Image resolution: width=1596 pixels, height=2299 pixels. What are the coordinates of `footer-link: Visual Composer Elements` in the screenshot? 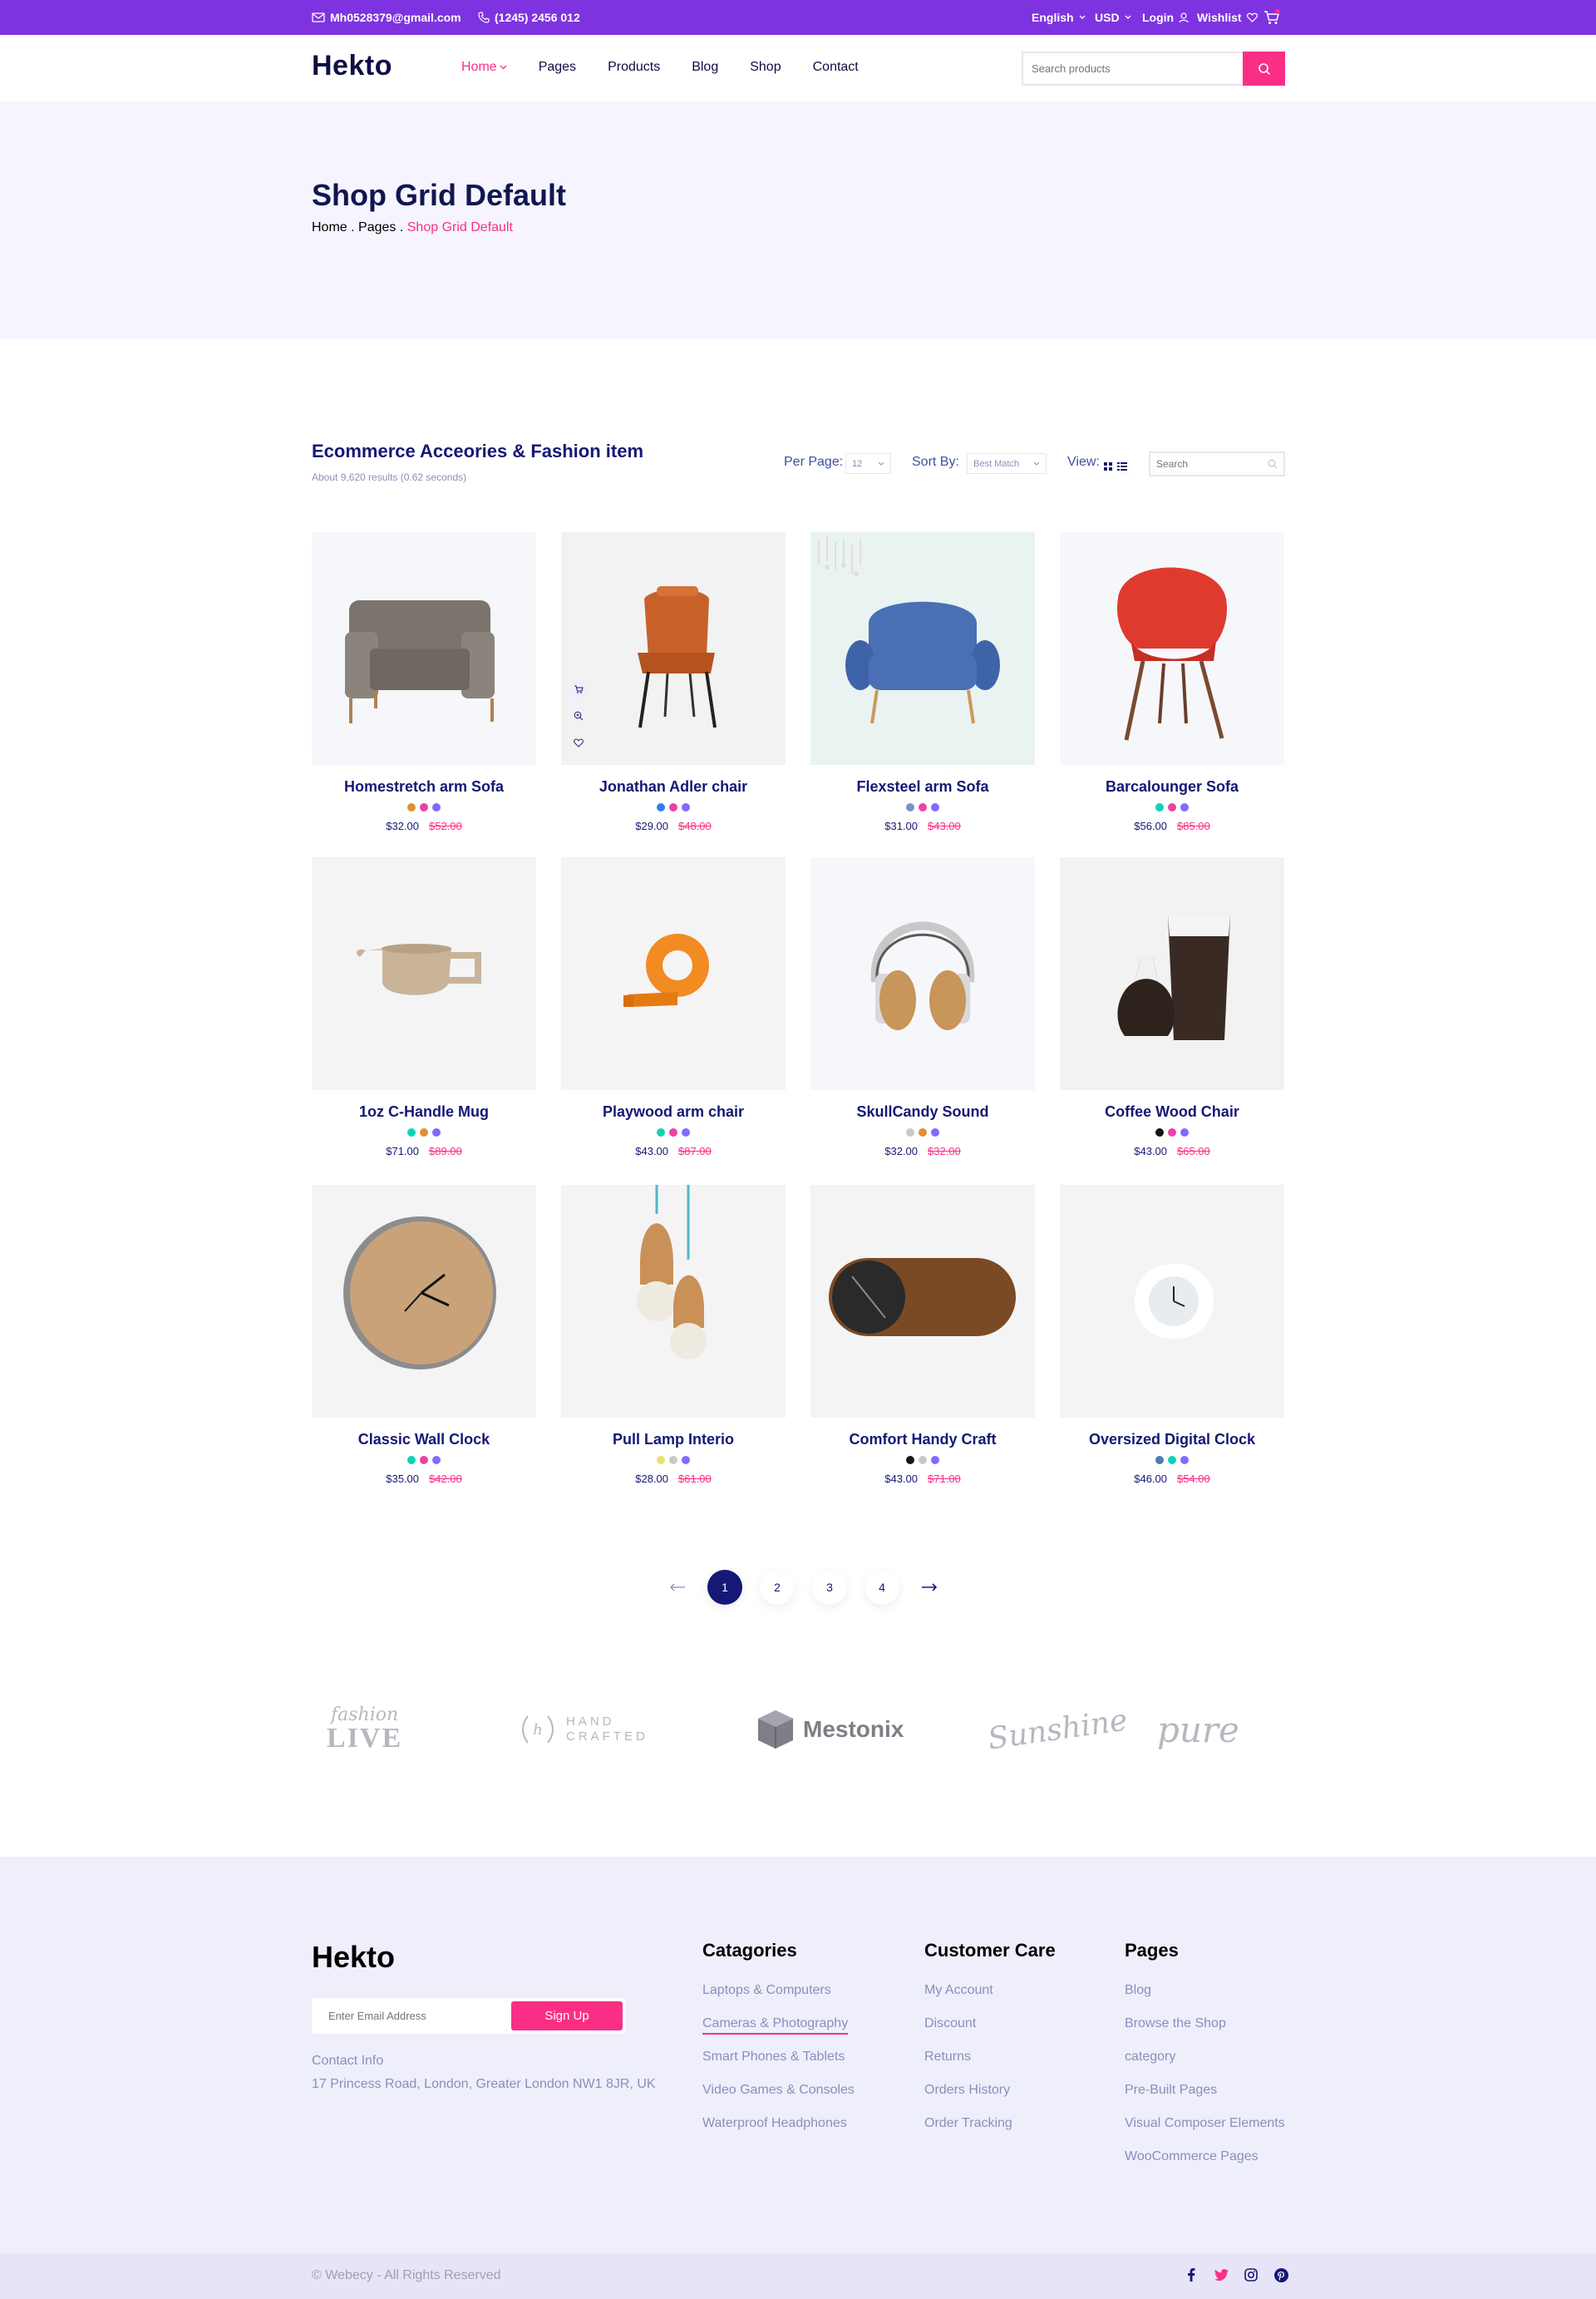 It's located at (1205, 2132).